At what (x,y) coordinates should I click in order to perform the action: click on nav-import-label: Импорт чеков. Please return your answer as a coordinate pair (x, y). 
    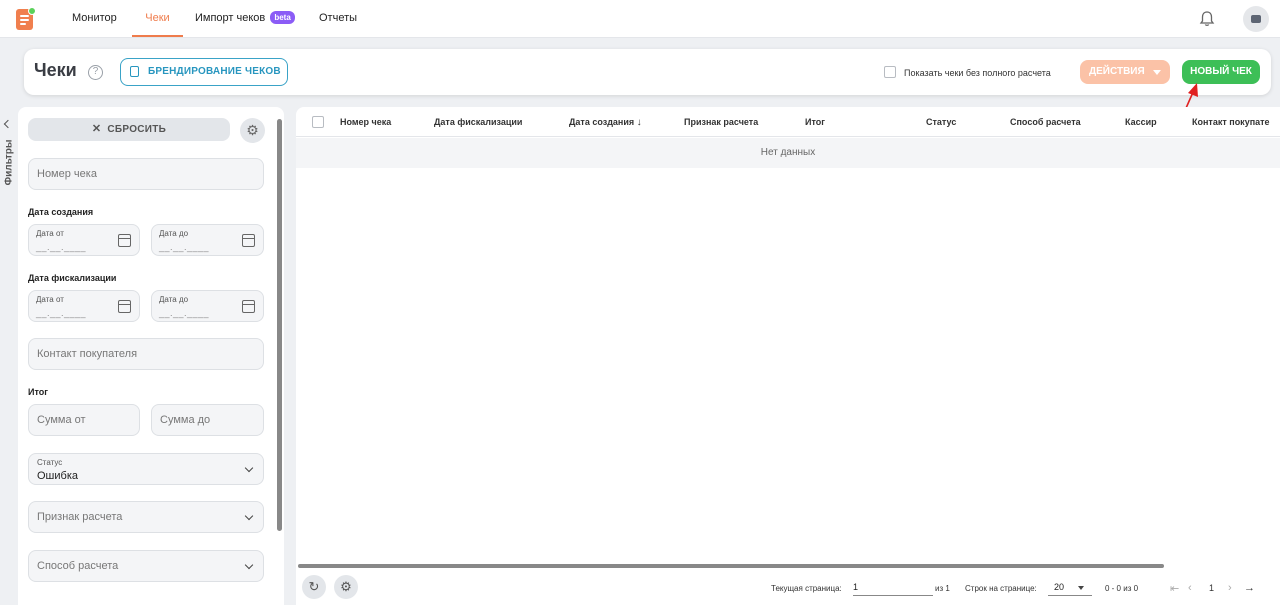
    Looking at the image, I should click on (230, 18).